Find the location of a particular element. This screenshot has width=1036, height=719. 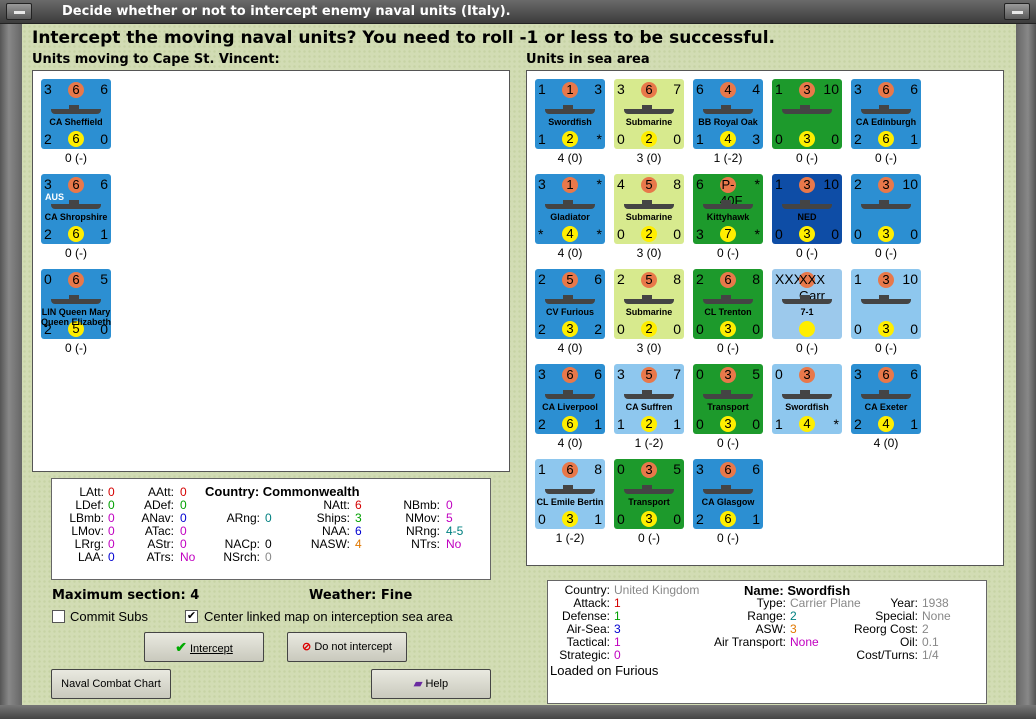

naval-combat-chart-button: Naval Combat Chart is located at coordinates (111, 684).